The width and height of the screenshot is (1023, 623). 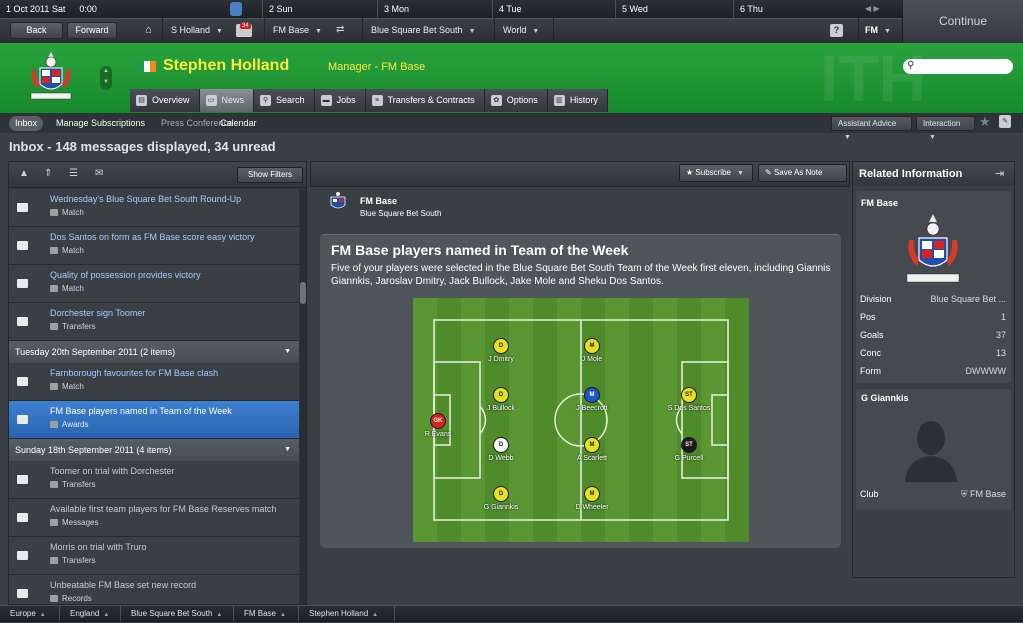 I want to click on tab-history: ▥ History, so click(x=577, y=100).